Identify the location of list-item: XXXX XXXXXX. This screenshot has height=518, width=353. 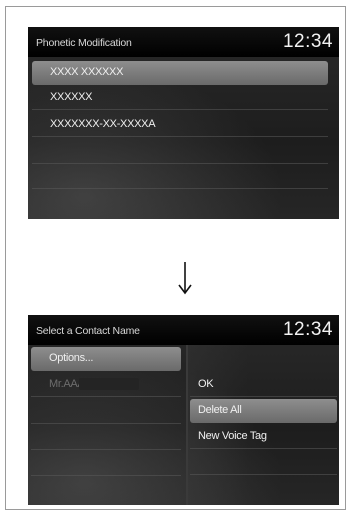
(180, 73).